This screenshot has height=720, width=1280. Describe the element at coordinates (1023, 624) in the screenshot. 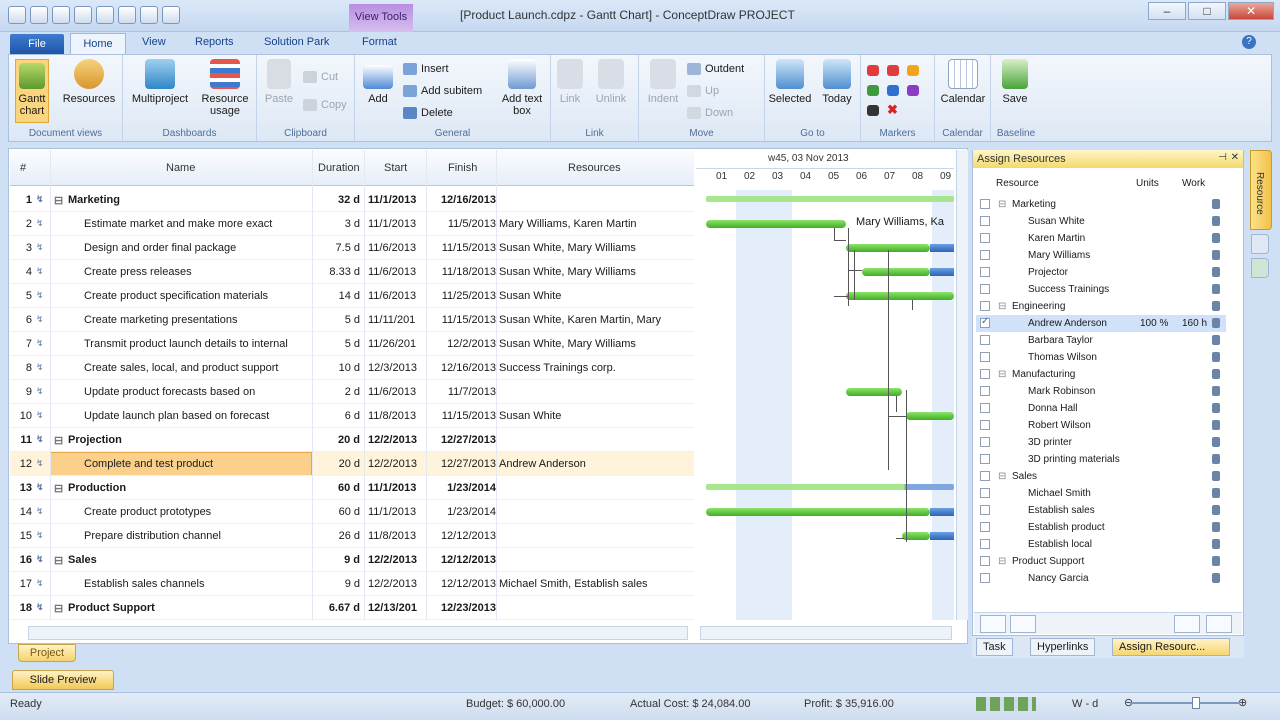

I see `add-group-icon` at that location.